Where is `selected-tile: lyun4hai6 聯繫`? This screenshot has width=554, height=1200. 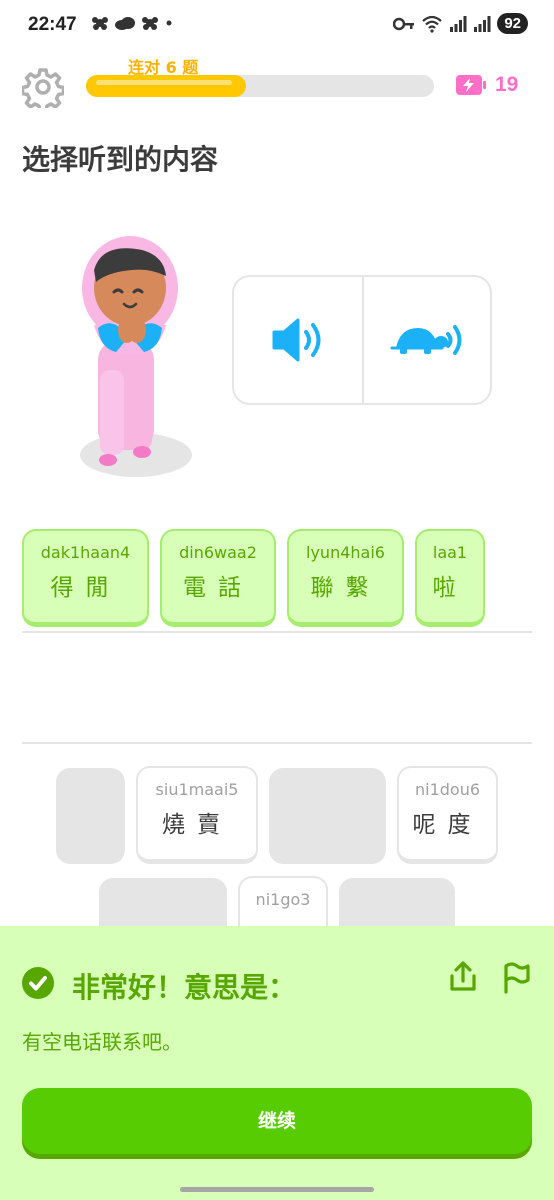
selected-tile: lyun4hai6 聯繫 is located at coordinates (345, 578).